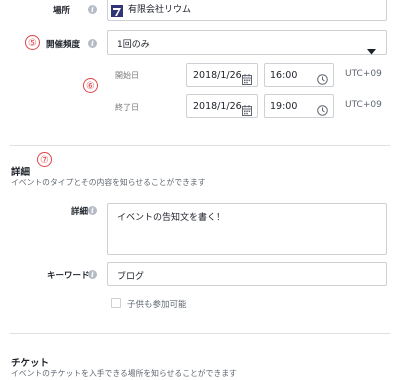 The height and width of the screenshot is (380, 400). What do you see at coordinates (284, 106) in the screenshot?
I see `end-time-value: 19:00` at bounding box center [284, 106].